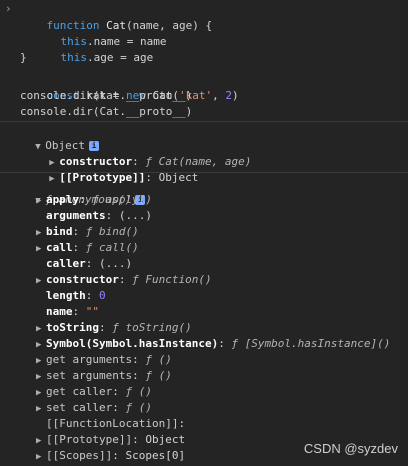  I want to click on property-row: length: 0, so click(71, 296).